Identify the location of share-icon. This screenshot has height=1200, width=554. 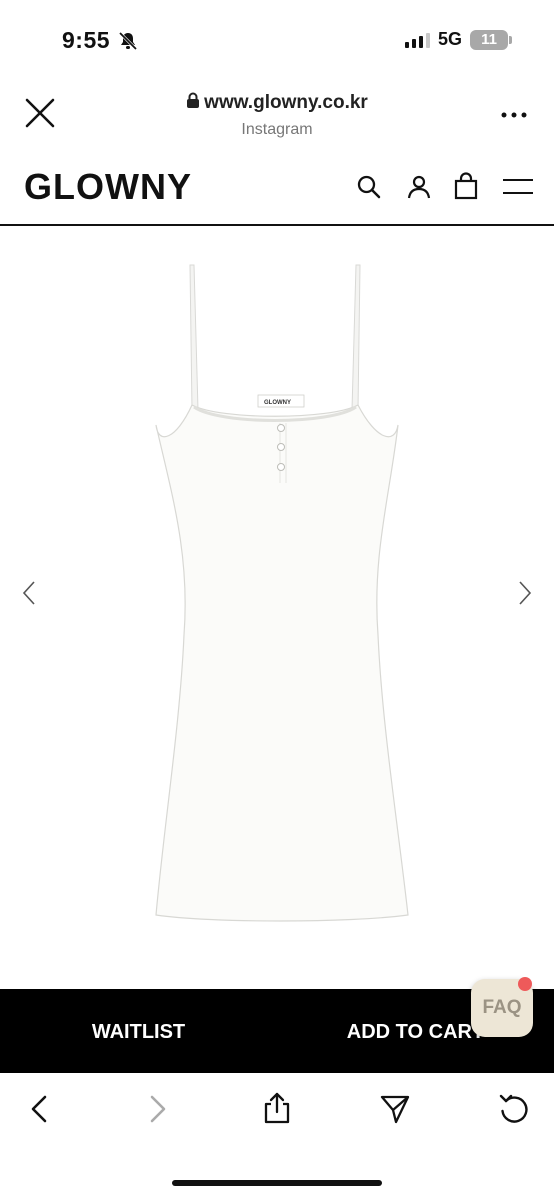
(277, 1108).